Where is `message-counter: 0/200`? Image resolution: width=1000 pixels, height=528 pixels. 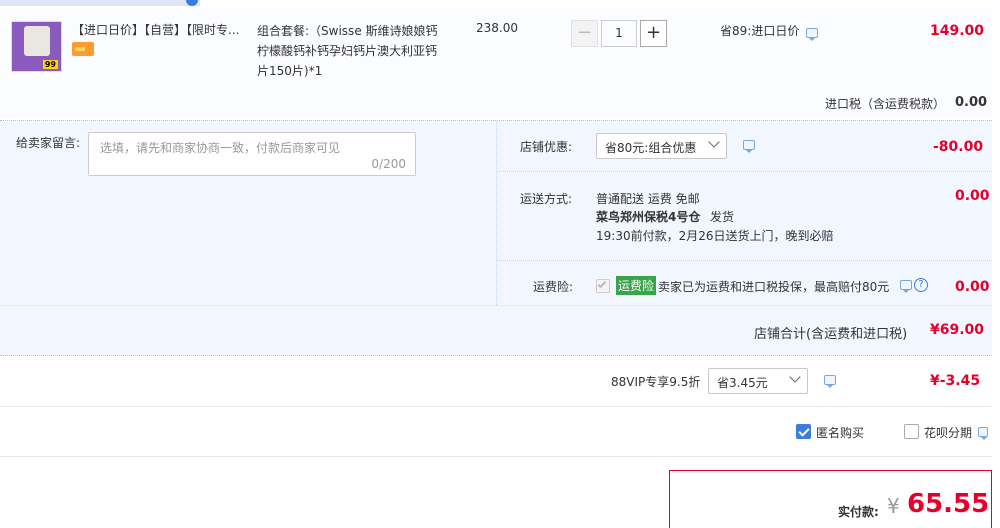
message-counter: 0/200 is located at coordinates (388, 164).